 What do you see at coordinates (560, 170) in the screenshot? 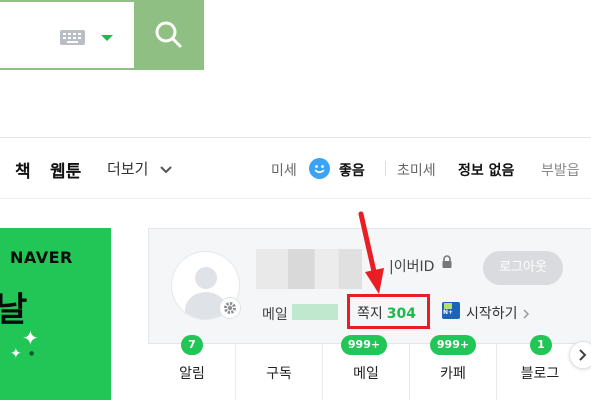
I see `location-label: 부발읍` at bounding box center [560, 170].